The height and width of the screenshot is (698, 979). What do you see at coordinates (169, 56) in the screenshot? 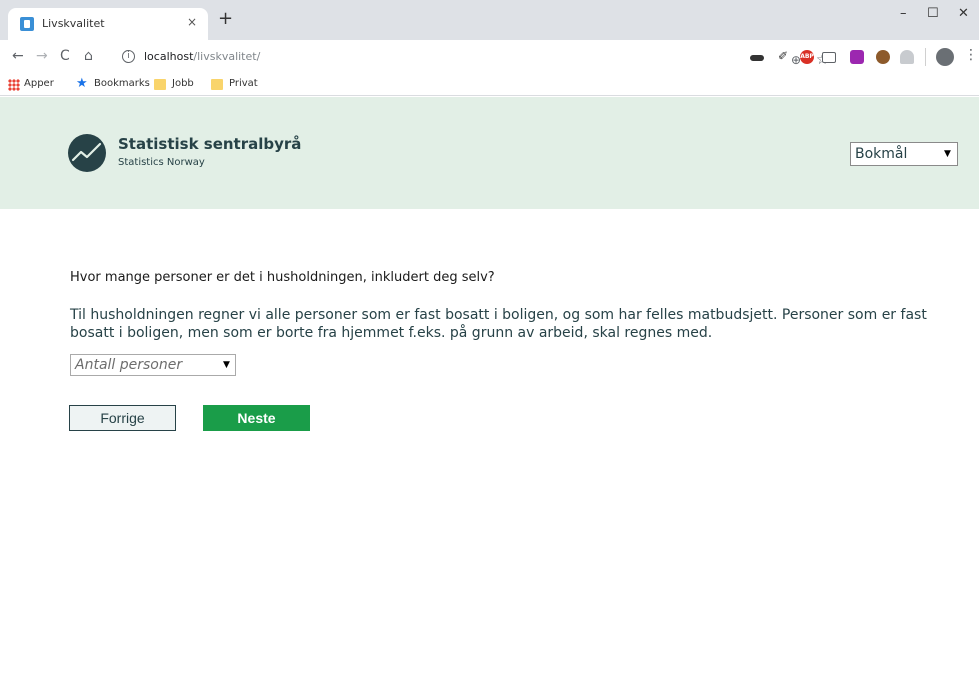
I see `url-host: localhost` at bounding box center [169, 56].